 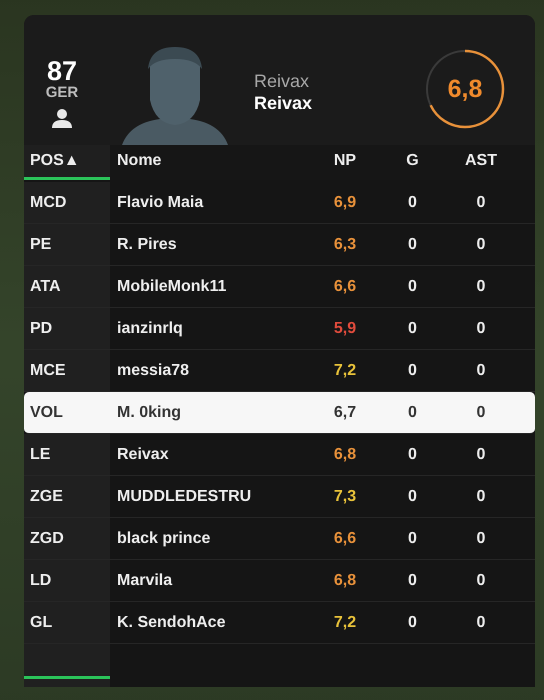 I want to click on table-row: ZGE MUDDLEDESTRU 7,3 0 0, so click(x=279, y=497).